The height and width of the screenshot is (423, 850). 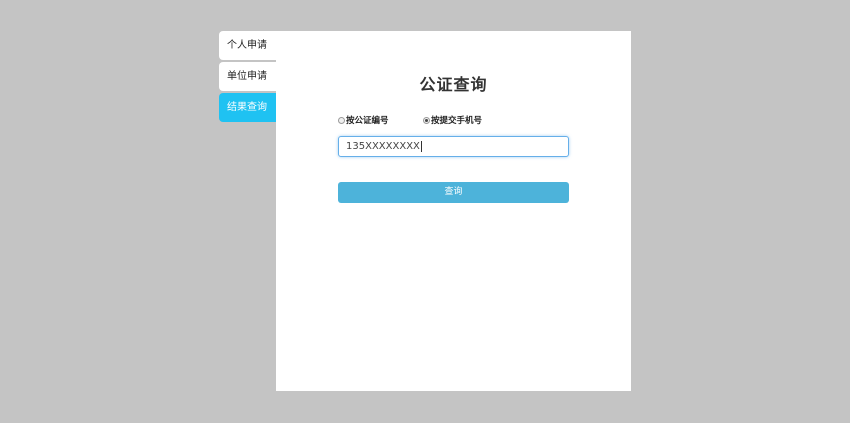 I want to click on radio-by-notary-number: 按公证编号, so click(x=363, y=120).